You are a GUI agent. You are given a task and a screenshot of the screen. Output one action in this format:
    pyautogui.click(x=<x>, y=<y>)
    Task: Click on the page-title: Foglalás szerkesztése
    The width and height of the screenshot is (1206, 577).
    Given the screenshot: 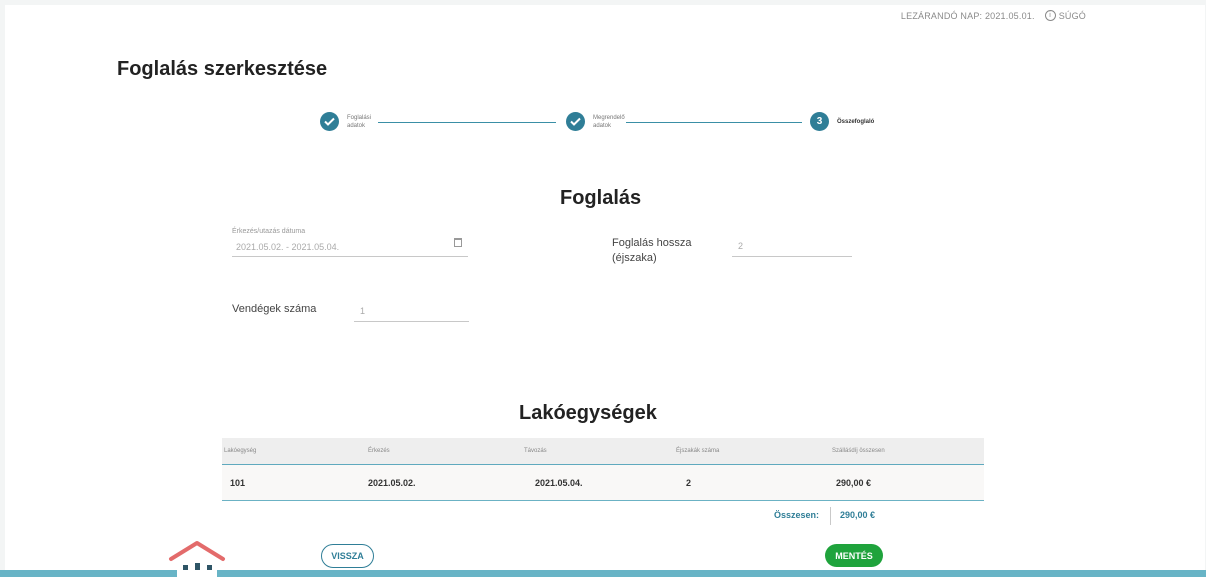 What is the action you would take?
    pyautogui.click(x=222, y=69)
    